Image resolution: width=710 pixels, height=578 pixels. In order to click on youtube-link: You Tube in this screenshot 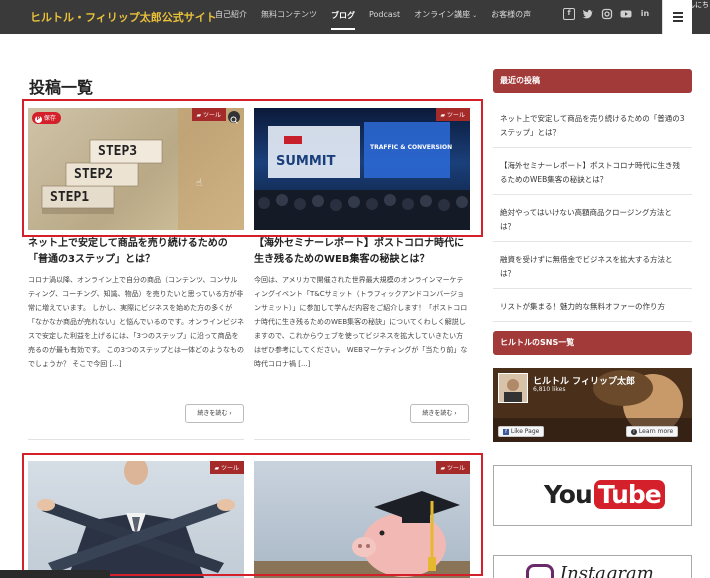, I will do `click(592, 495)`.